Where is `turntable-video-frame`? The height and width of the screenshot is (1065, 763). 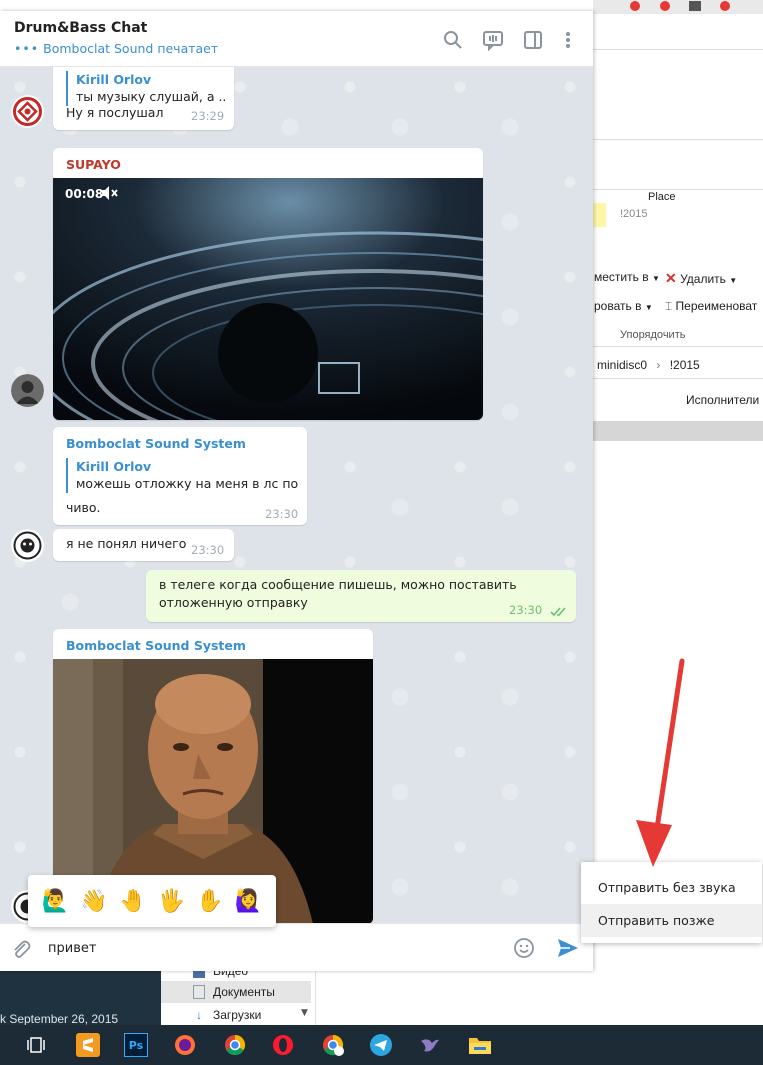 turntable-video-frame is located at coordinates (268, 299).